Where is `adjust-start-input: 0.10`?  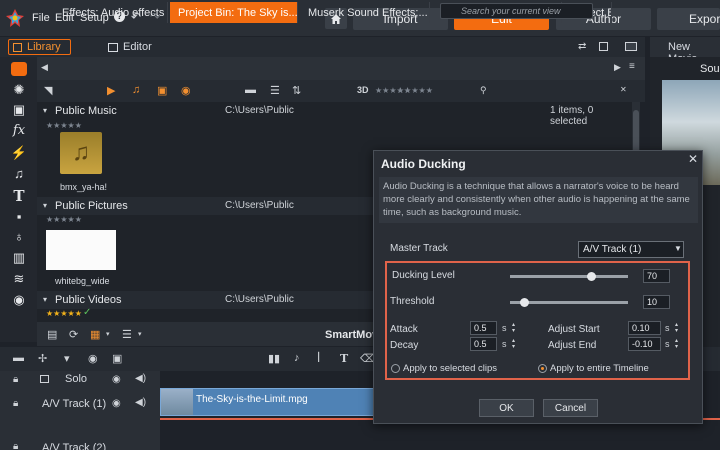 adjust-start-input: 0.10 is located at coordinates (644, 328).